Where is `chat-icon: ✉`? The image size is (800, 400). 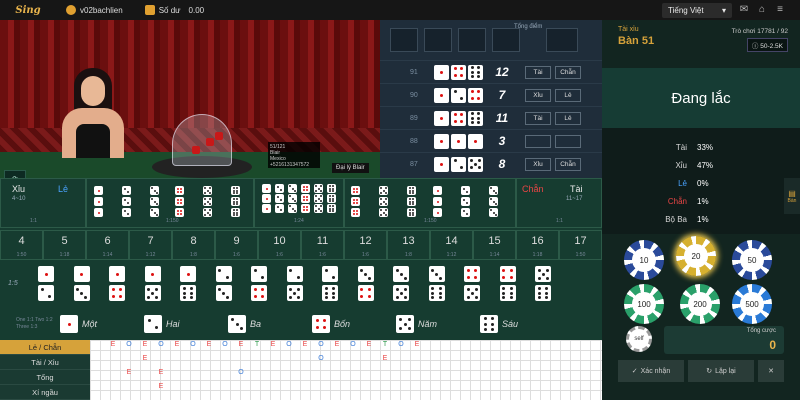 chat-icon: ✉ is located at coordinates (744, 10).